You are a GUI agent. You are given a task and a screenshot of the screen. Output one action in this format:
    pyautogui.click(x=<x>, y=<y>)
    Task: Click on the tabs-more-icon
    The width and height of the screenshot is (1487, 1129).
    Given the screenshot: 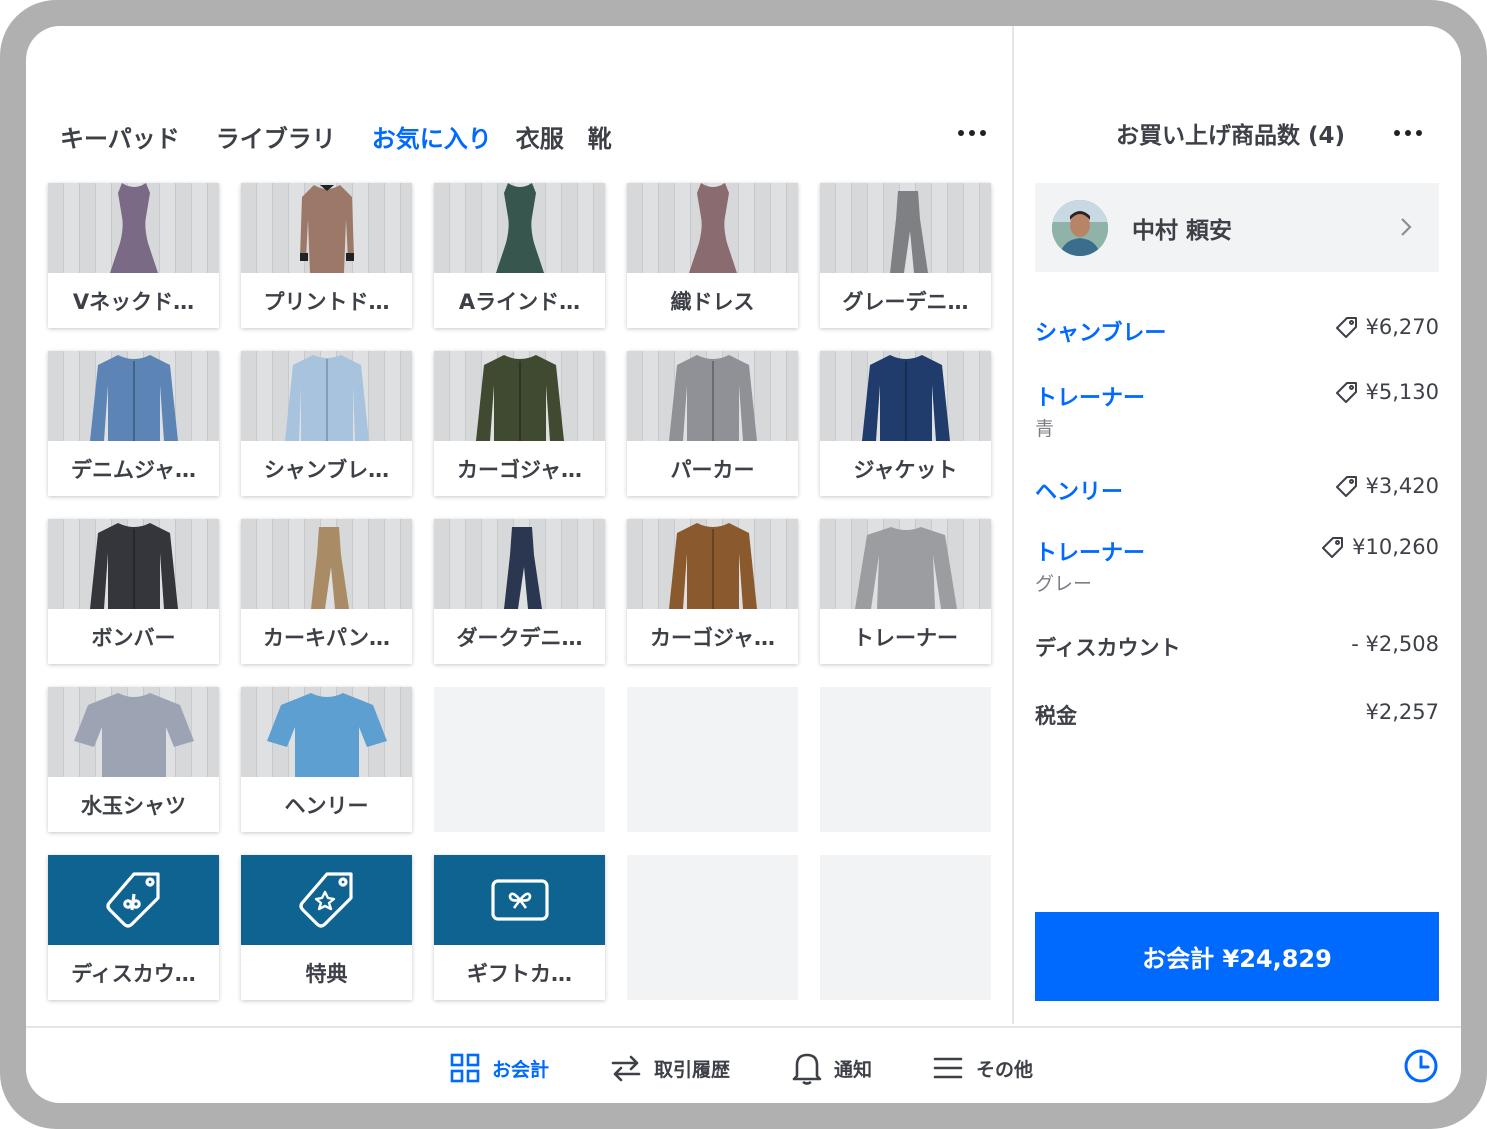 What is the action you would take?
    pyautogui.click(x=972, y=133)
    